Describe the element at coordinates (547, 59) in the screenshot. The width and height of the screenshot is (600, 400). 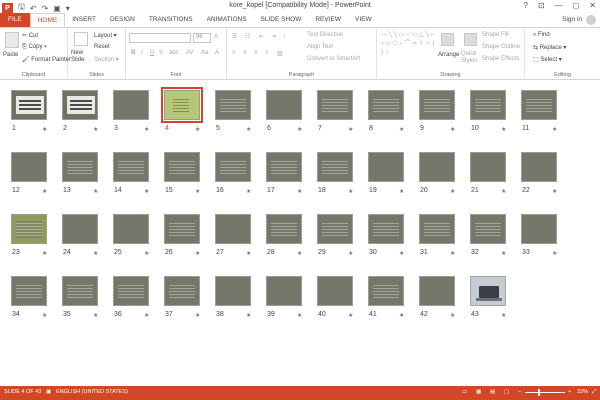
I see `select-button: ⬚ Select ▾` at that location.